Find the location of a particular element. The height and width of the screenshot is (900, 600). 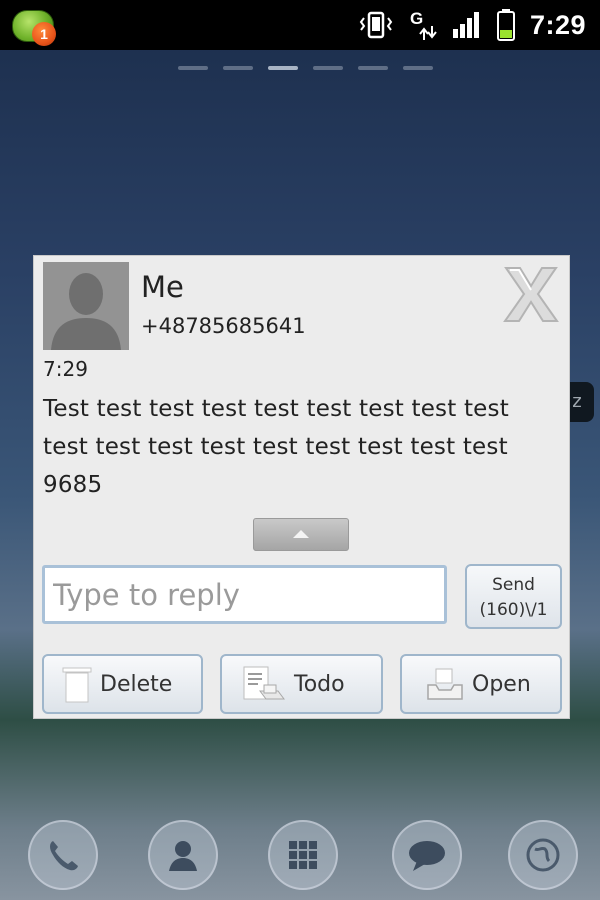

notification-count-badge: 1 is located at coordinates (44, 34).